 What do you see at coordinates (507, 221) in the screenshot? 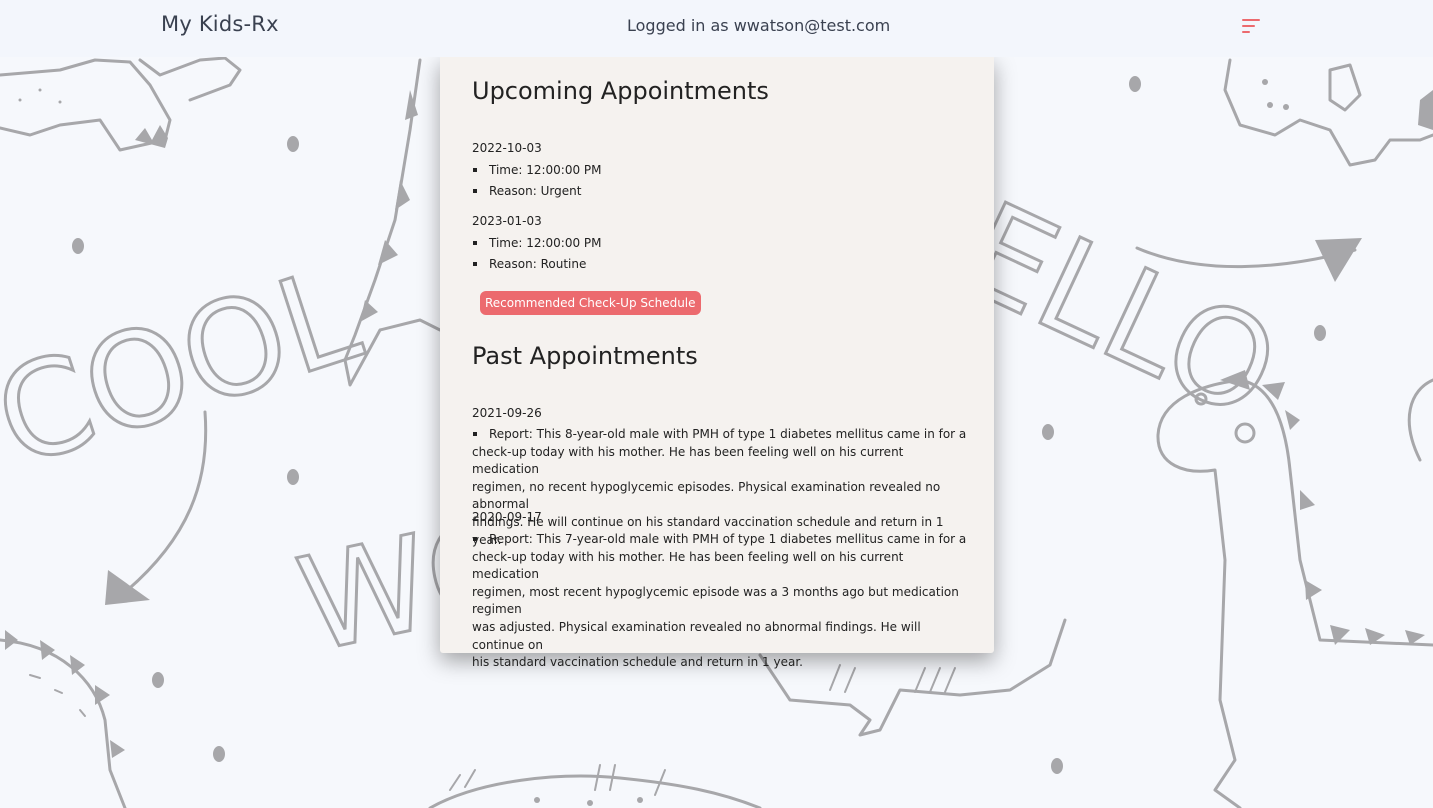
I see `appointment-date: 2023-01-03` at bounding box center [507, 221].